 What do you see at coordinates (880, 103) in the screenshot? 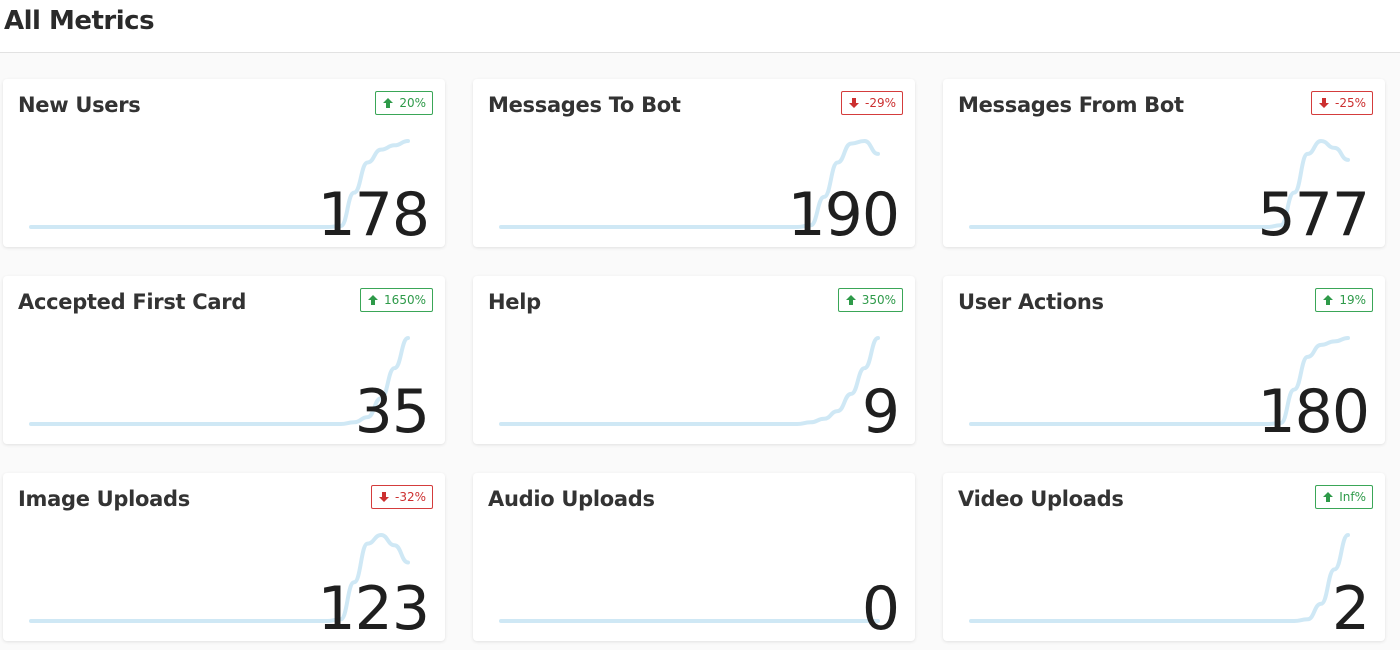
I see `change-value: -29%` at bounding box center [880, 103].